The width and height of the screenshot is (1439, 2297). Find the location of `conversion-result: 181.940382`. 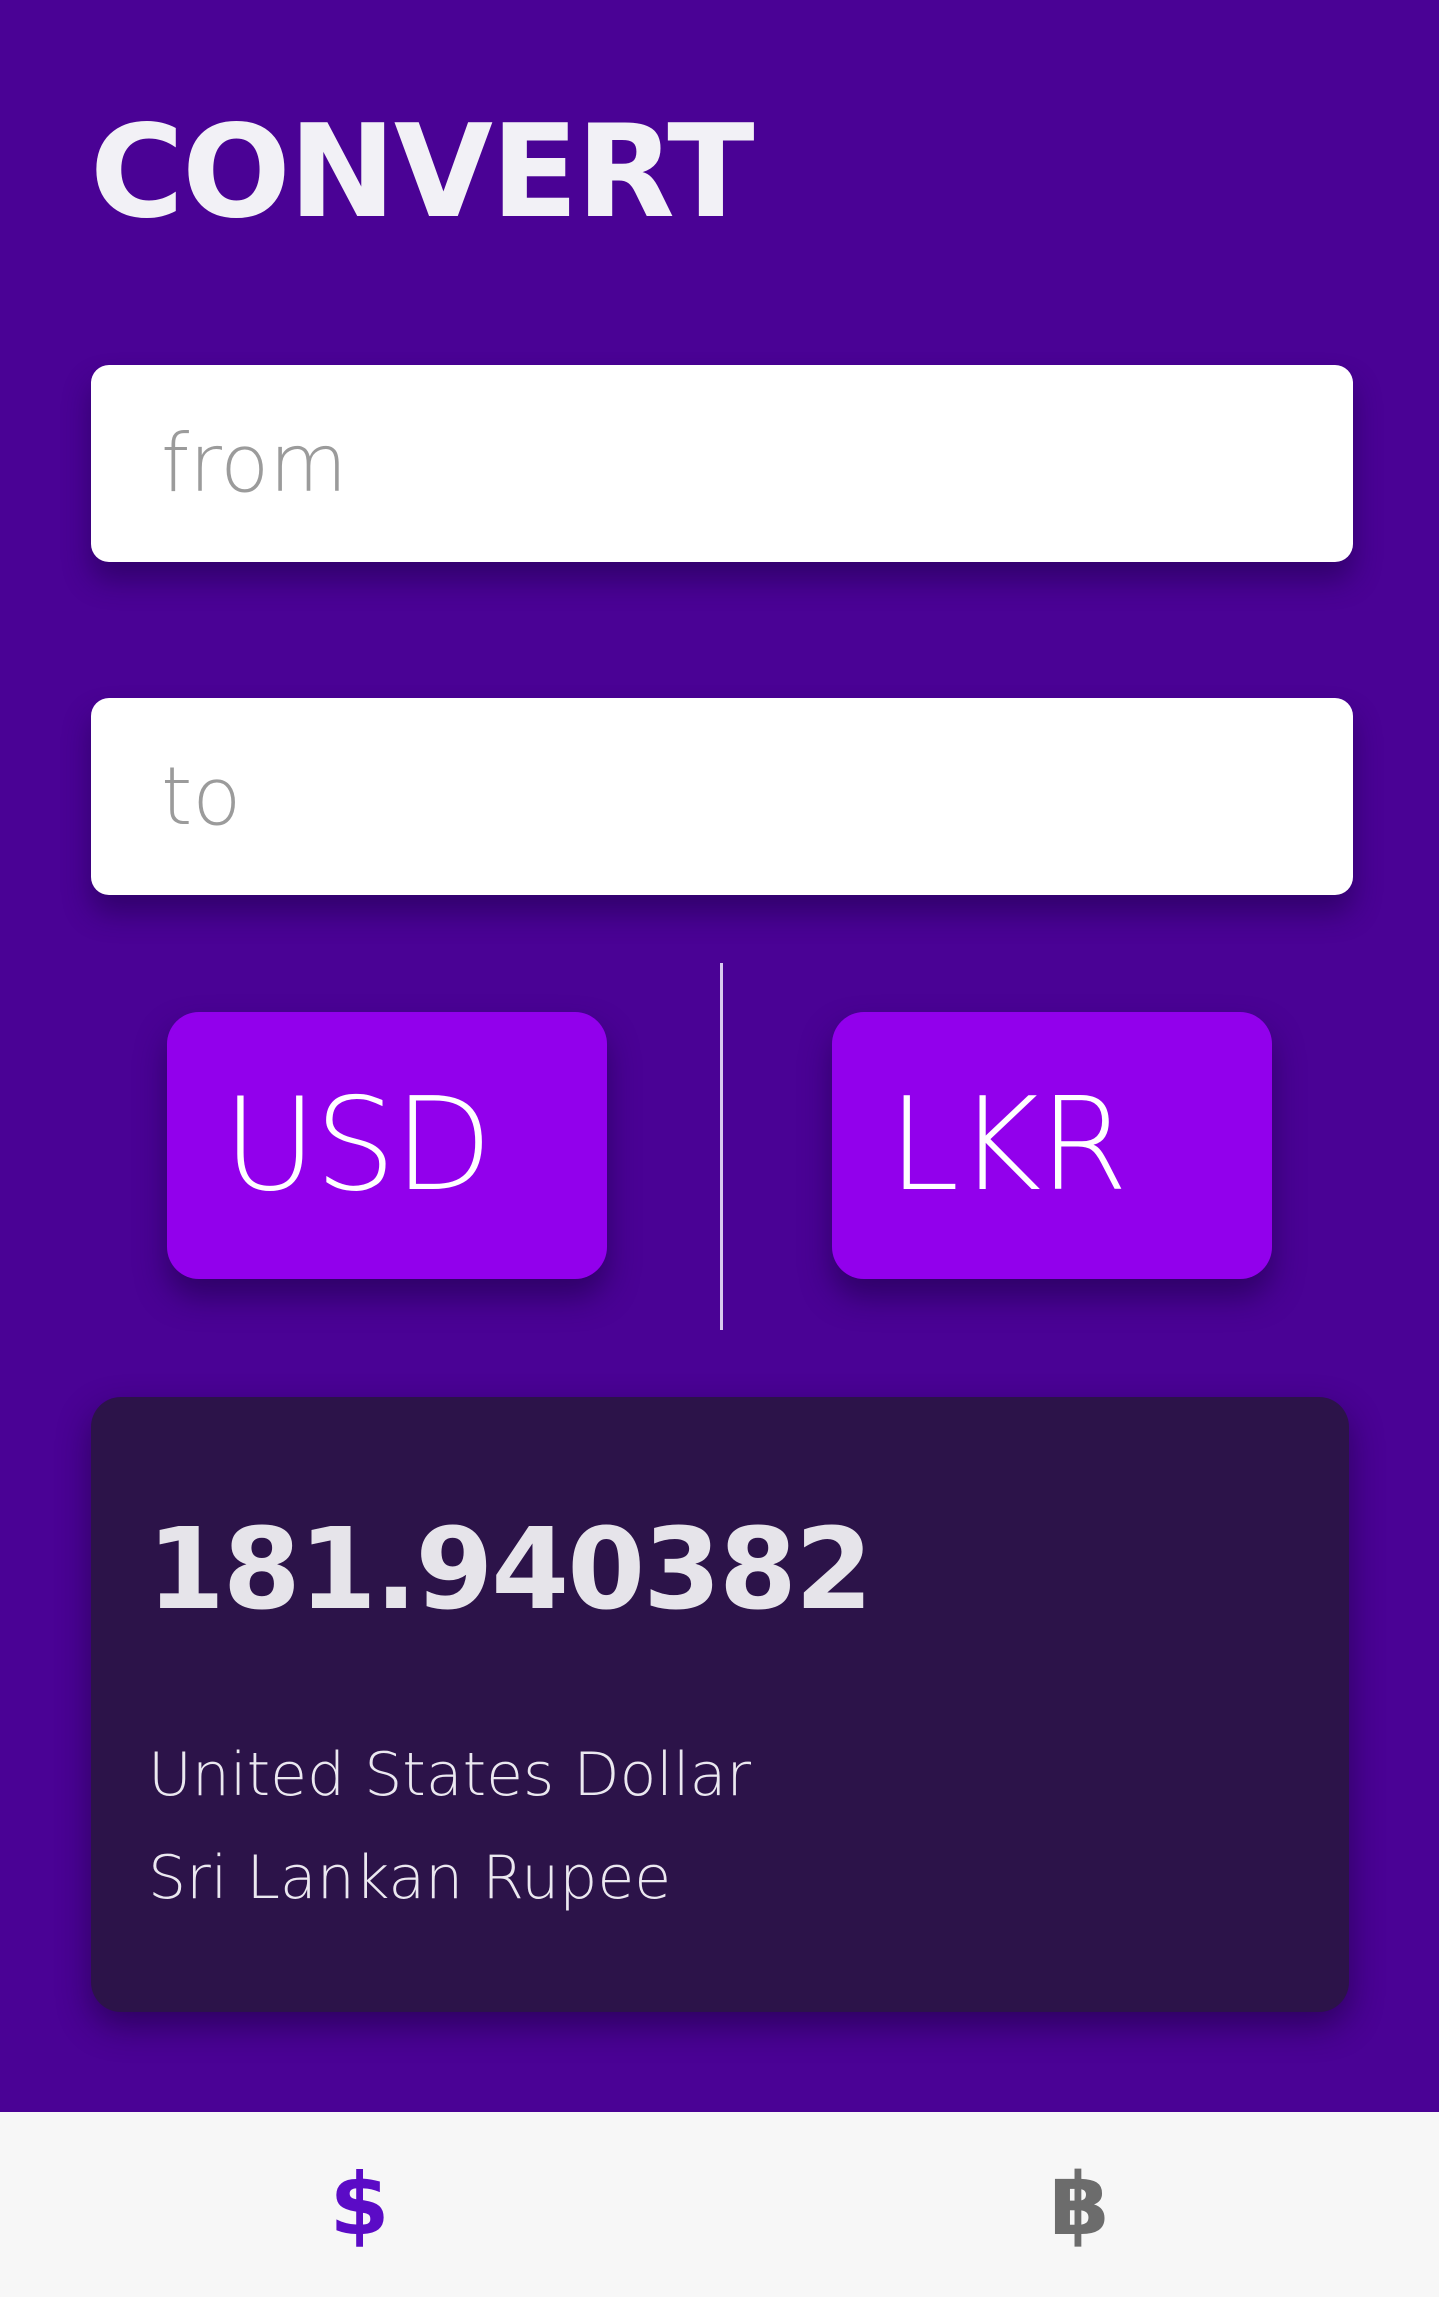

conversion-result: 181.940382 is located at coordinates (510, 1570).